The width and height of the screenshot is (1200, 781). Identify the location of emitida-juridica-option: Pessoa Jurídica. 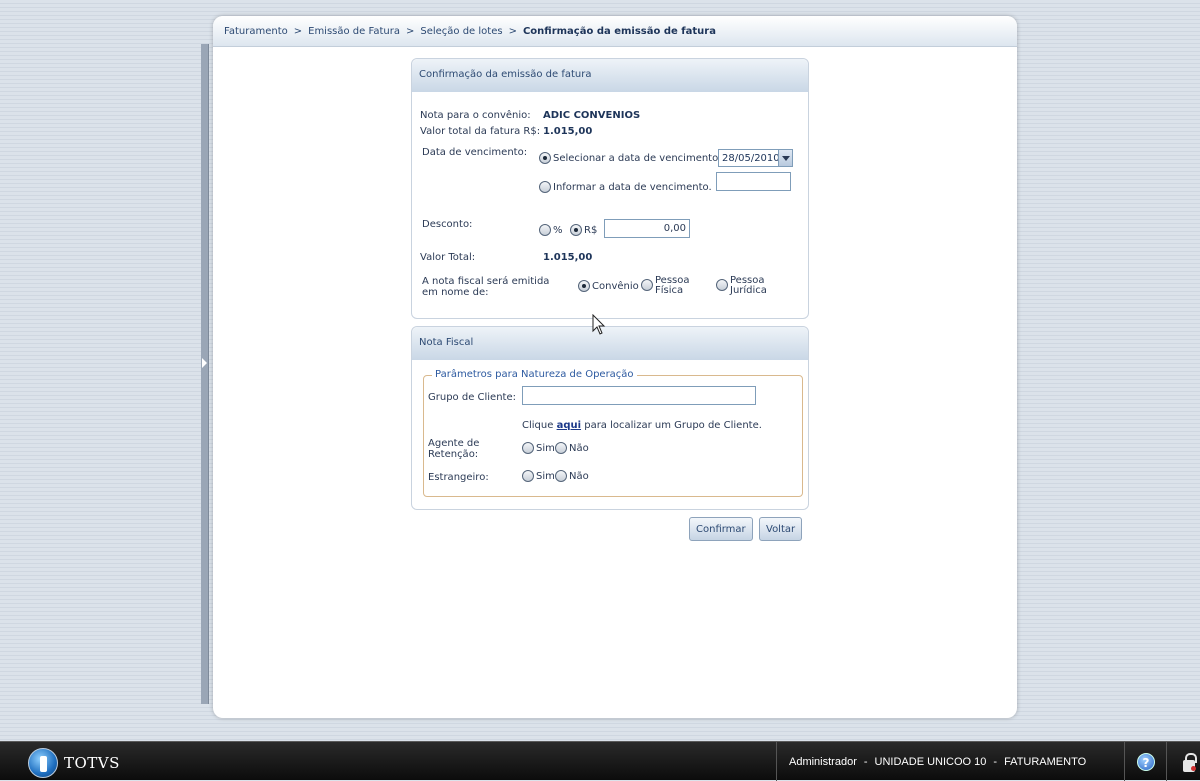
(743, 286).